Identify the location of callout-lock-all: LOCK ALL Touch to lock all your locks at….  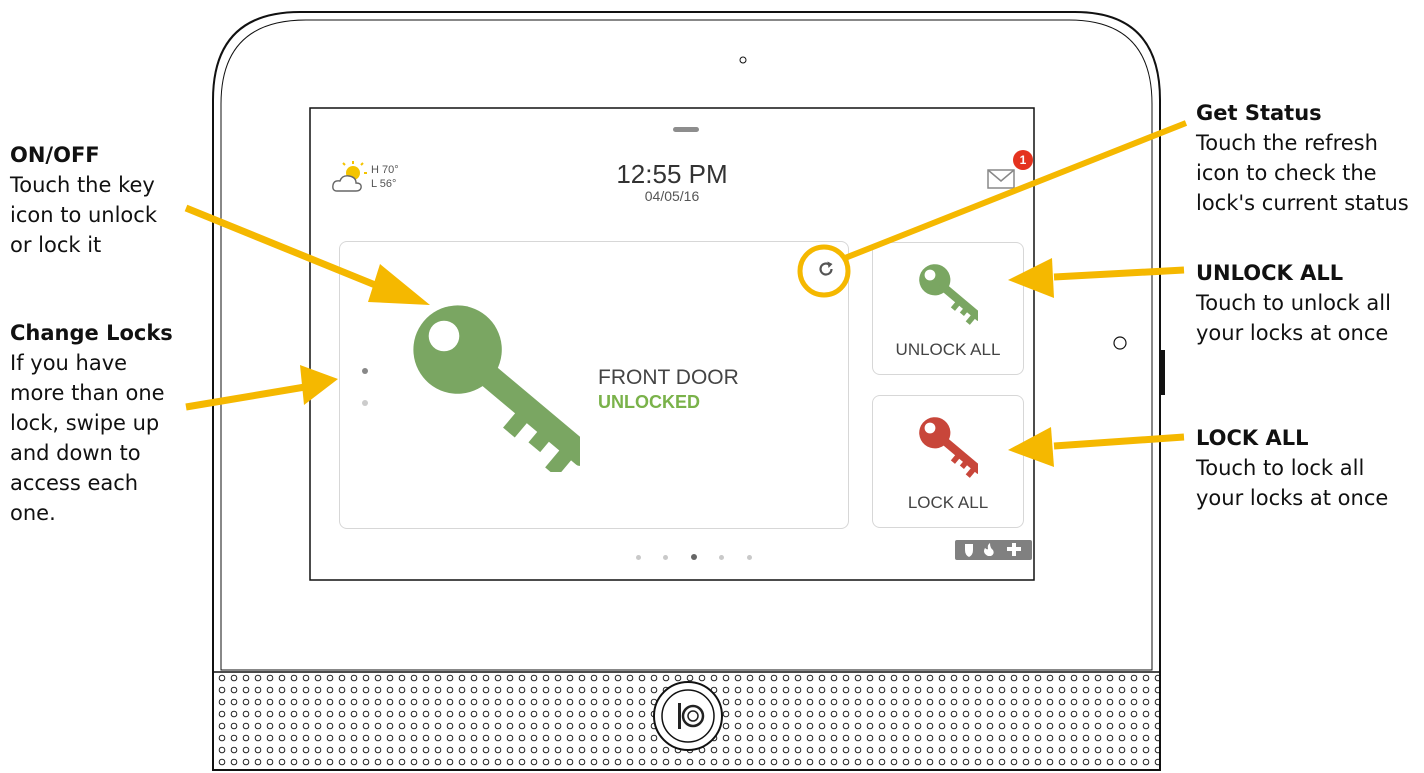
(1308, 468).